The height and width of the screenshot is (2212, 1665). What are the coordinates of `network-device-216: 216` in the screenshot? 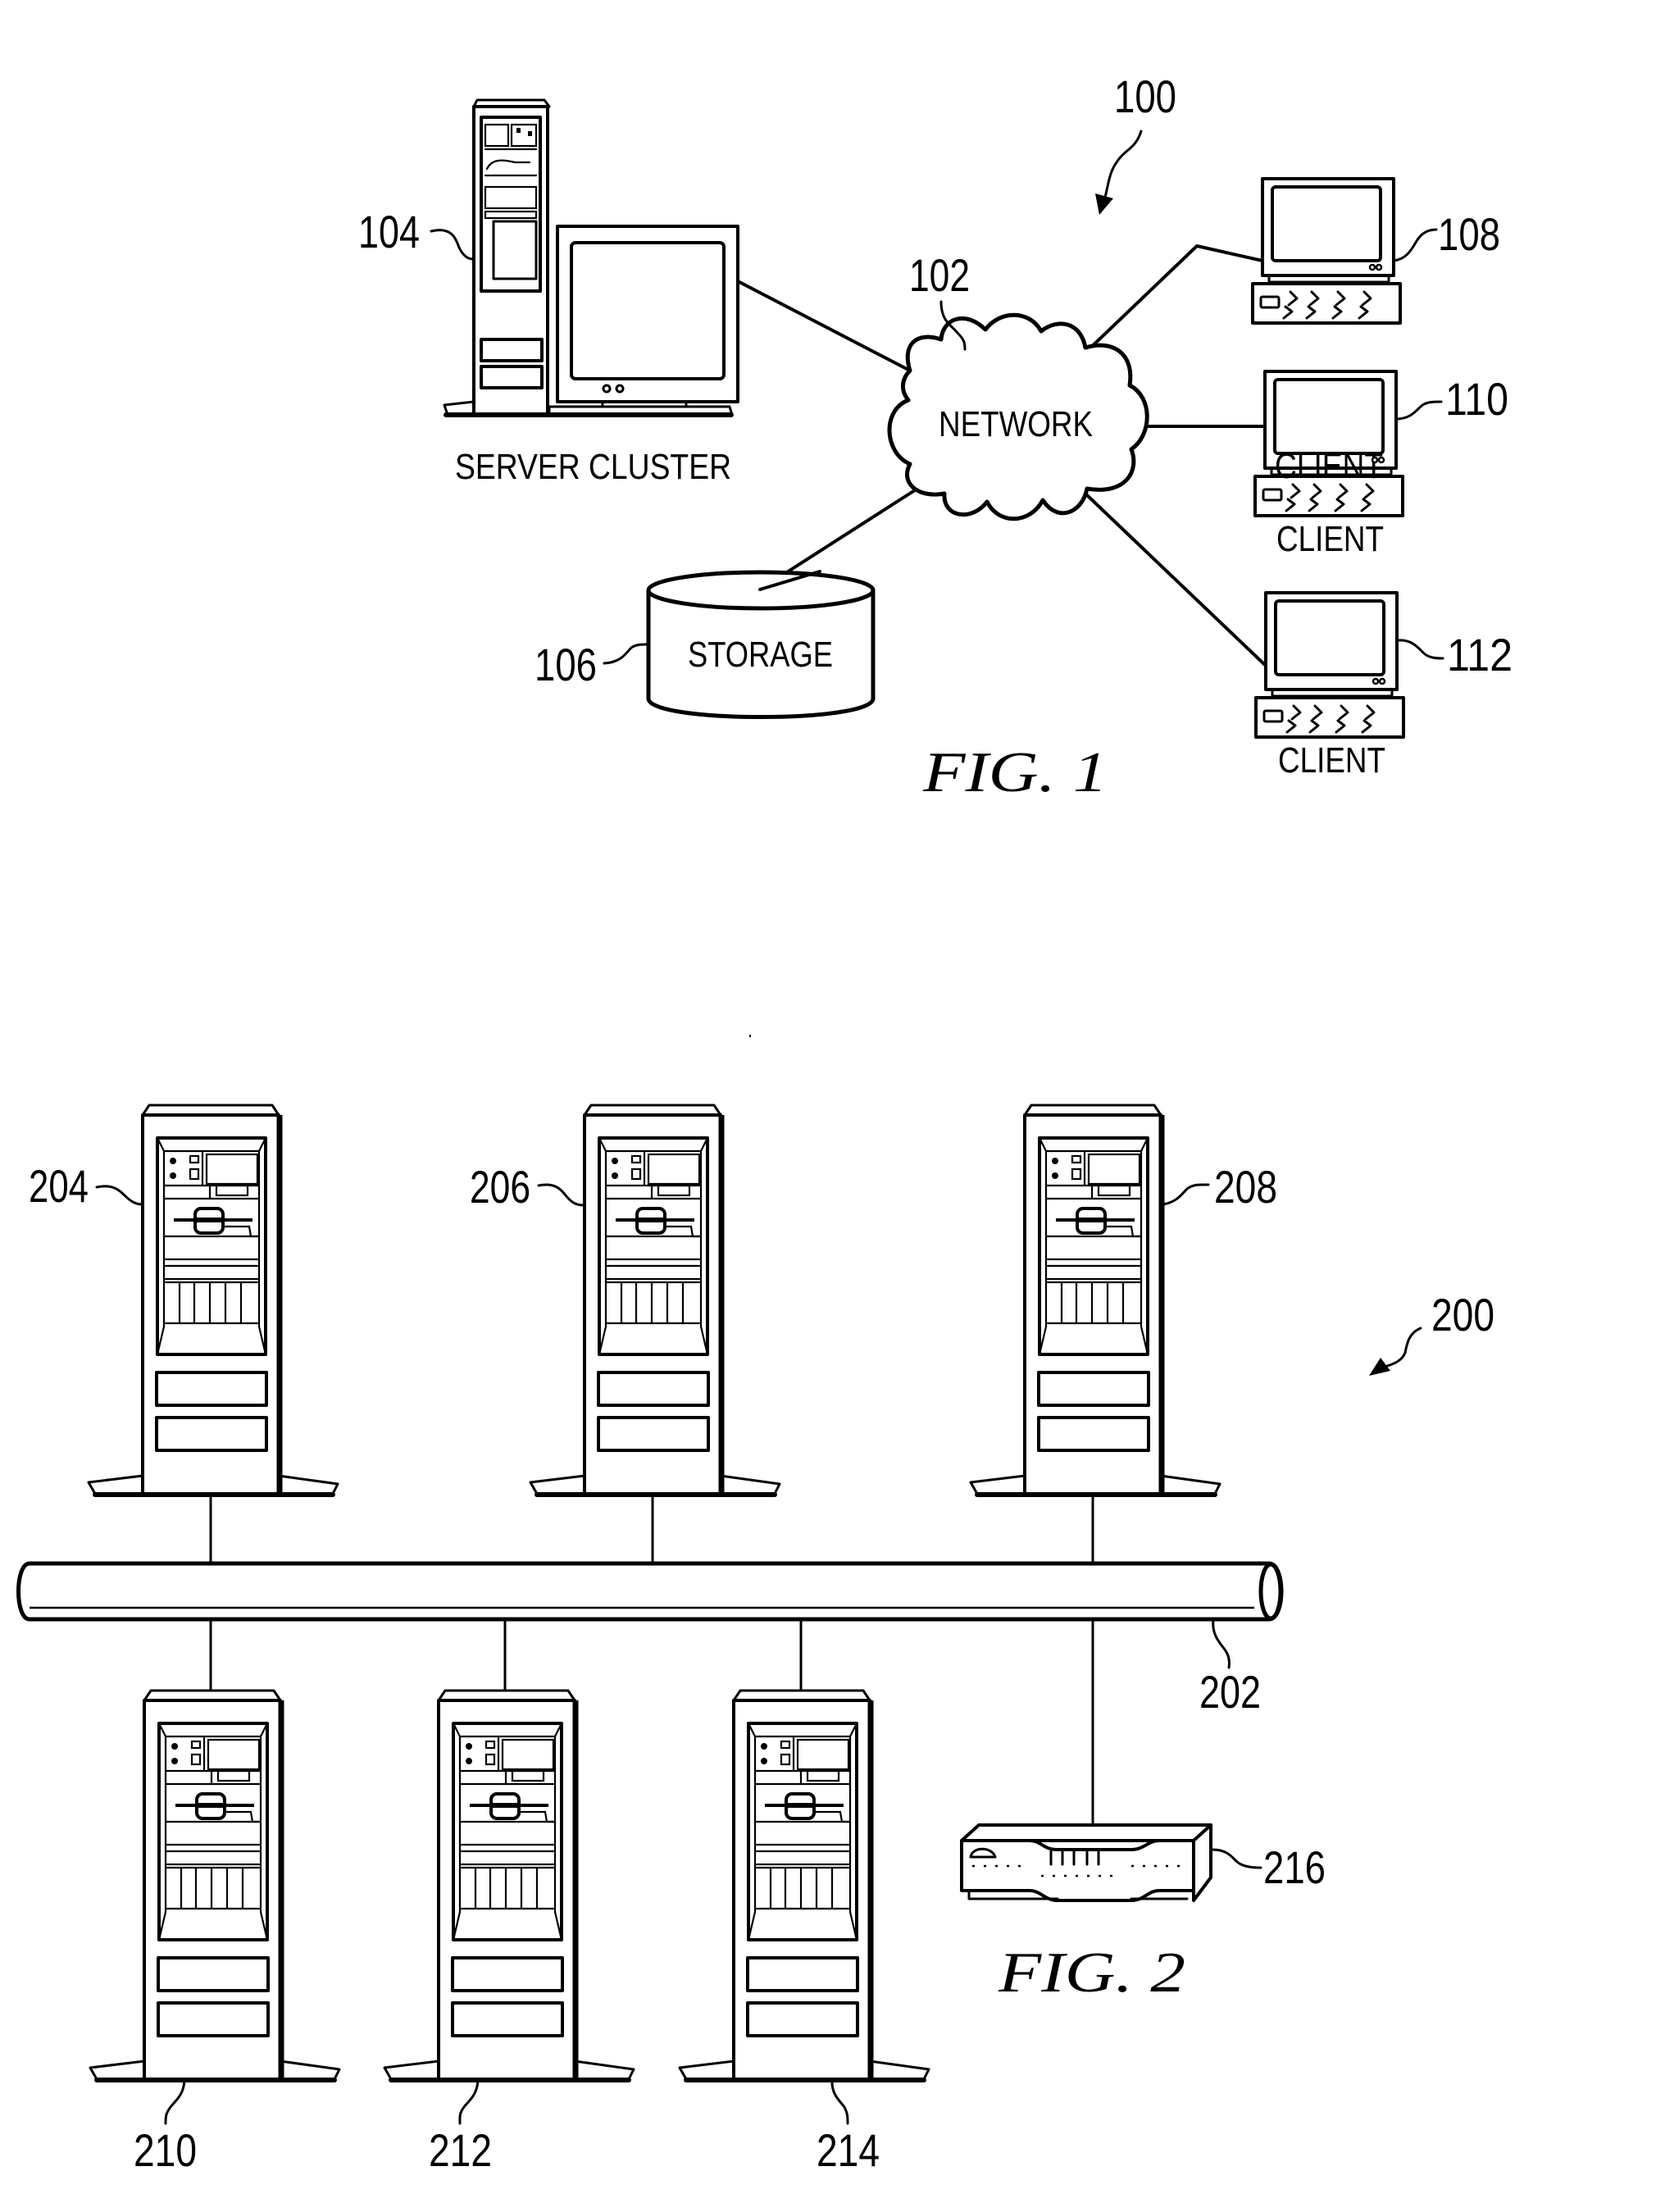 It's located at (1143, 1863).